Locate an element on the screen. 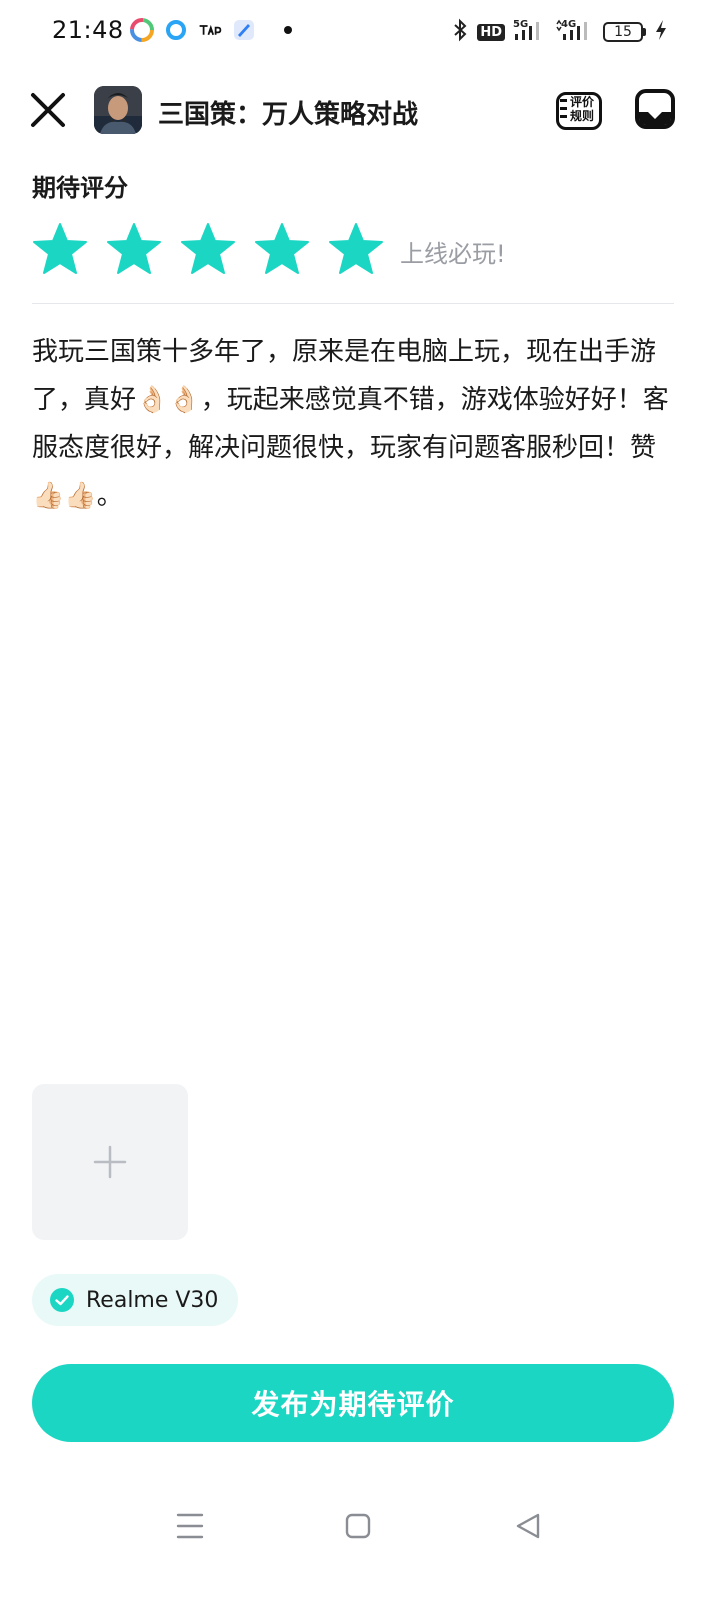  back-button is located at coordinates (528, 1526).